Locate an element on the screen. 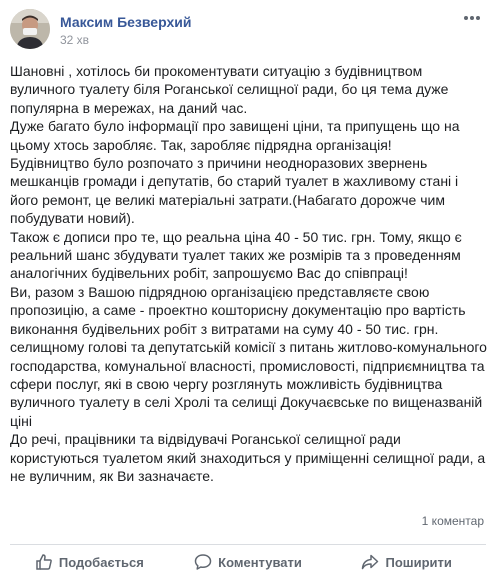 The image size is (496, 580). comment-label: Коментувати is located at coordinates (260, 562).